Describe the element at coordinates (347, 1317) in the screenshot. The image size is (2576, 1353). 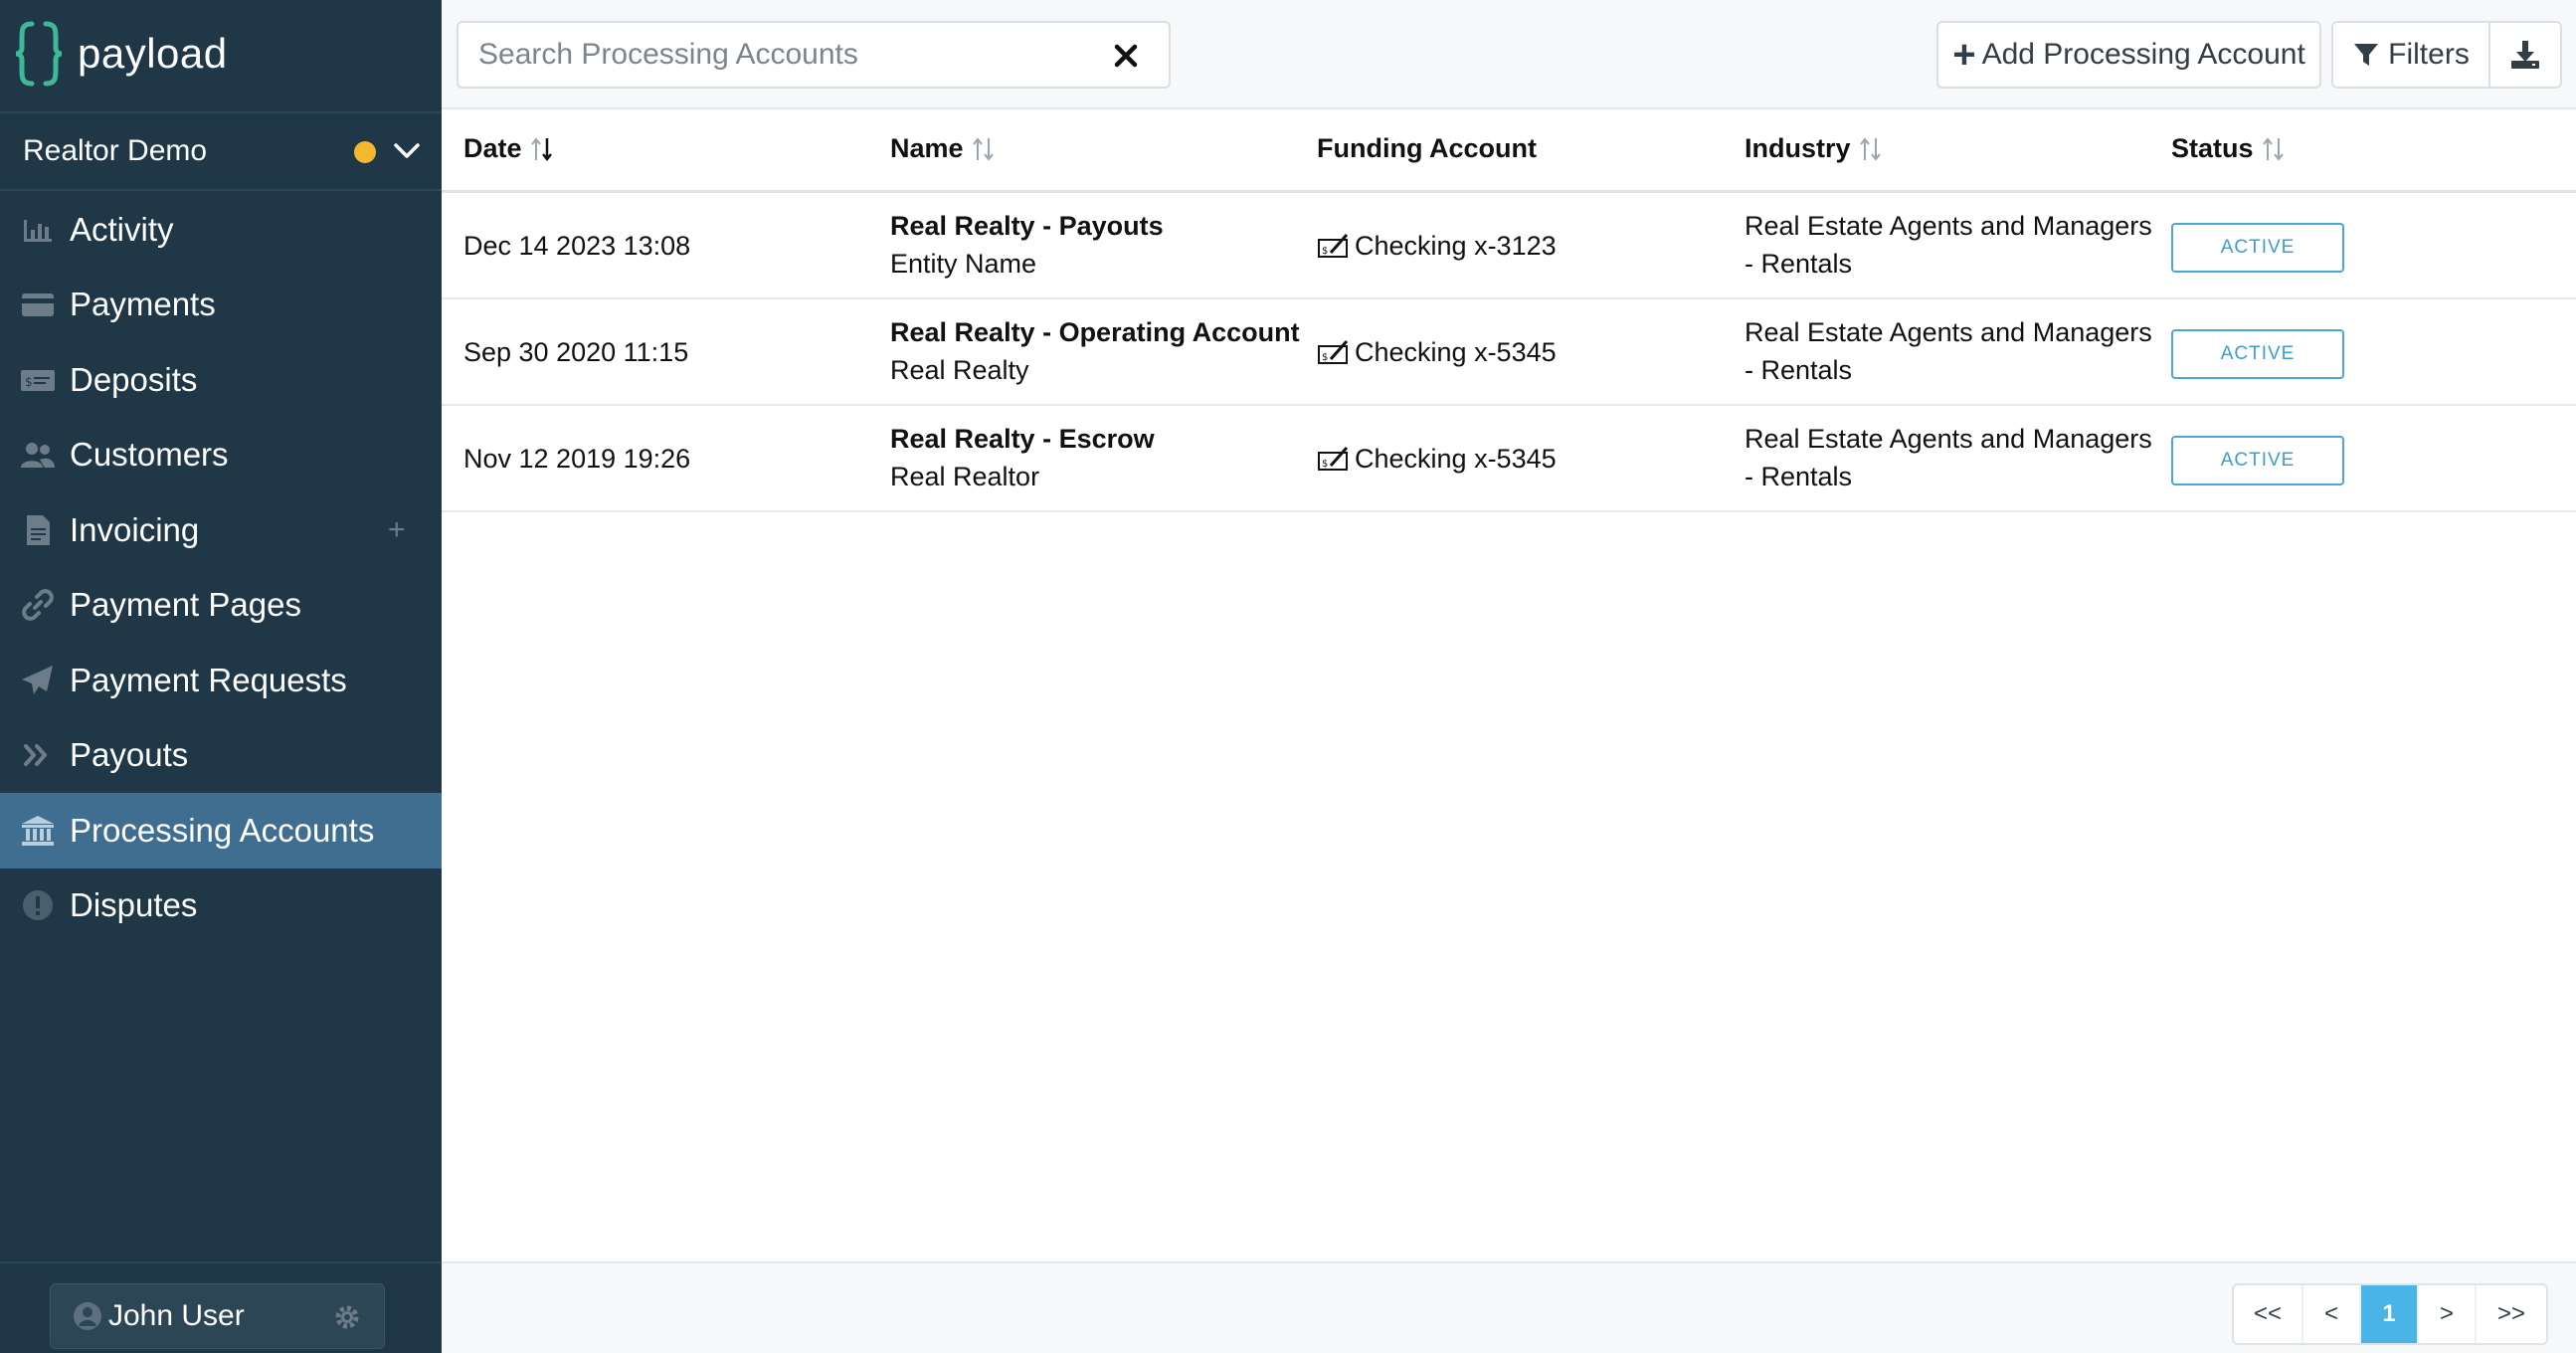
I see `gear-icon` at that location.